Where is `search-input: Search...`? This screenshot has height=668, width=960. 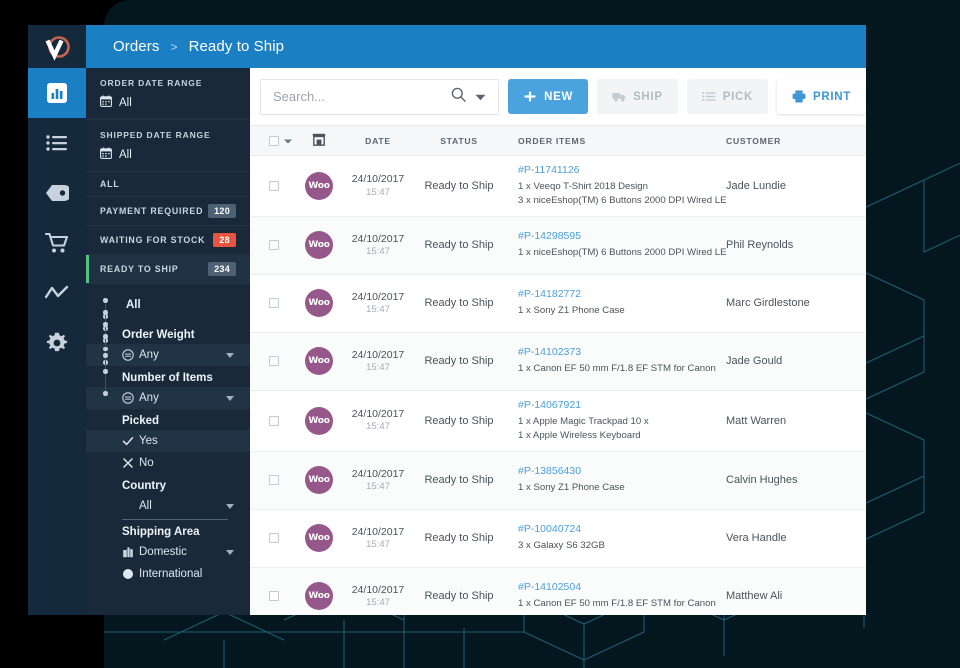
search-input: Search... is located at coordinates (380, 96).